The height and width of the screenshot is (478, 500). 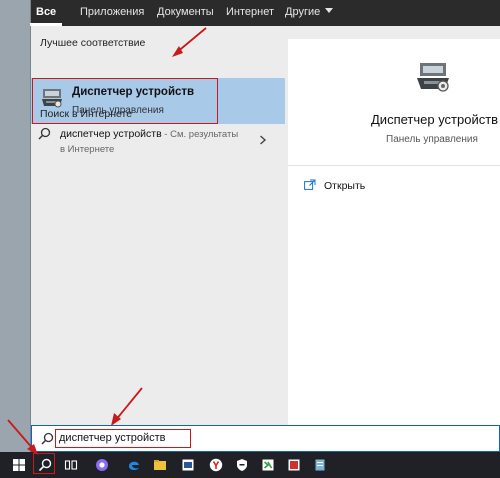 I want to click on best-match-header: Лучшее соответствие, so click(x=93, y=43).